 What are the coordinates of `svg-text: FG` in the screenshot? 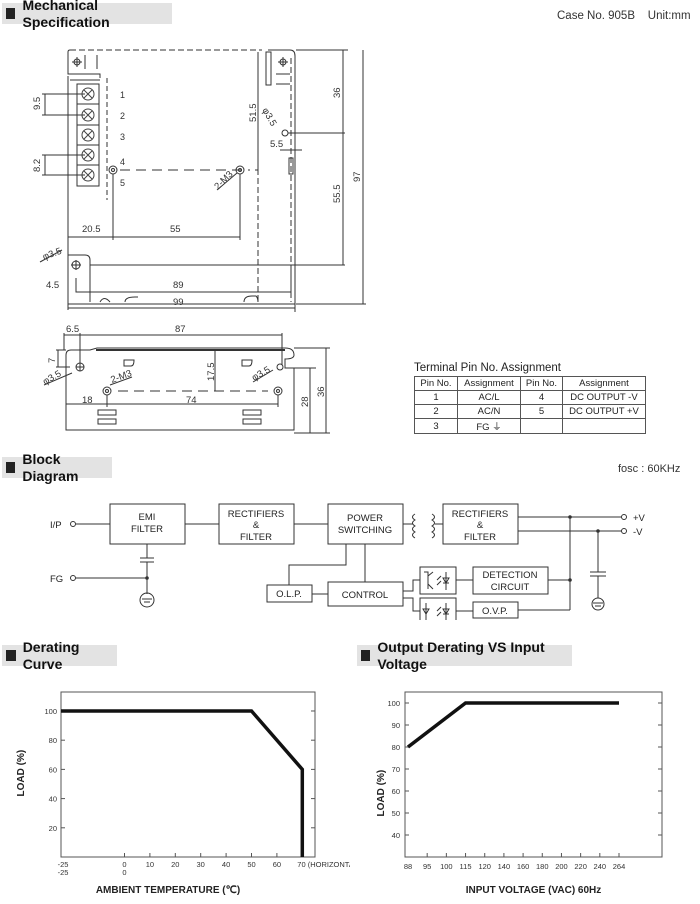 It's located at (56, 579).